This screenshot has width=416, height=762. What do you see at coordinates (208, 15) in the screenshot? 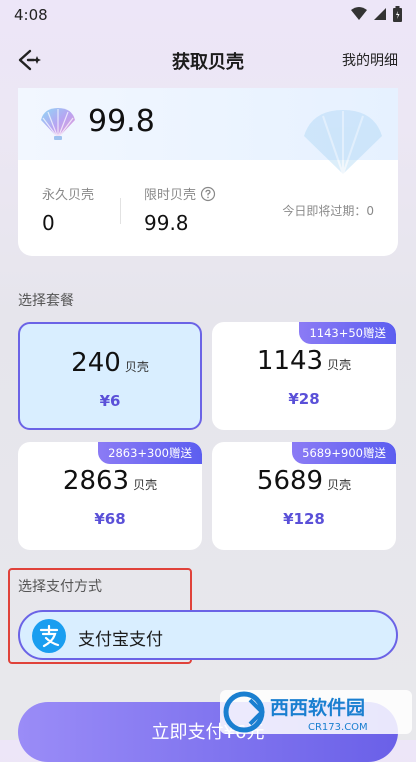
I see `status-bar: 4:08` at bounding box center [208, 15].